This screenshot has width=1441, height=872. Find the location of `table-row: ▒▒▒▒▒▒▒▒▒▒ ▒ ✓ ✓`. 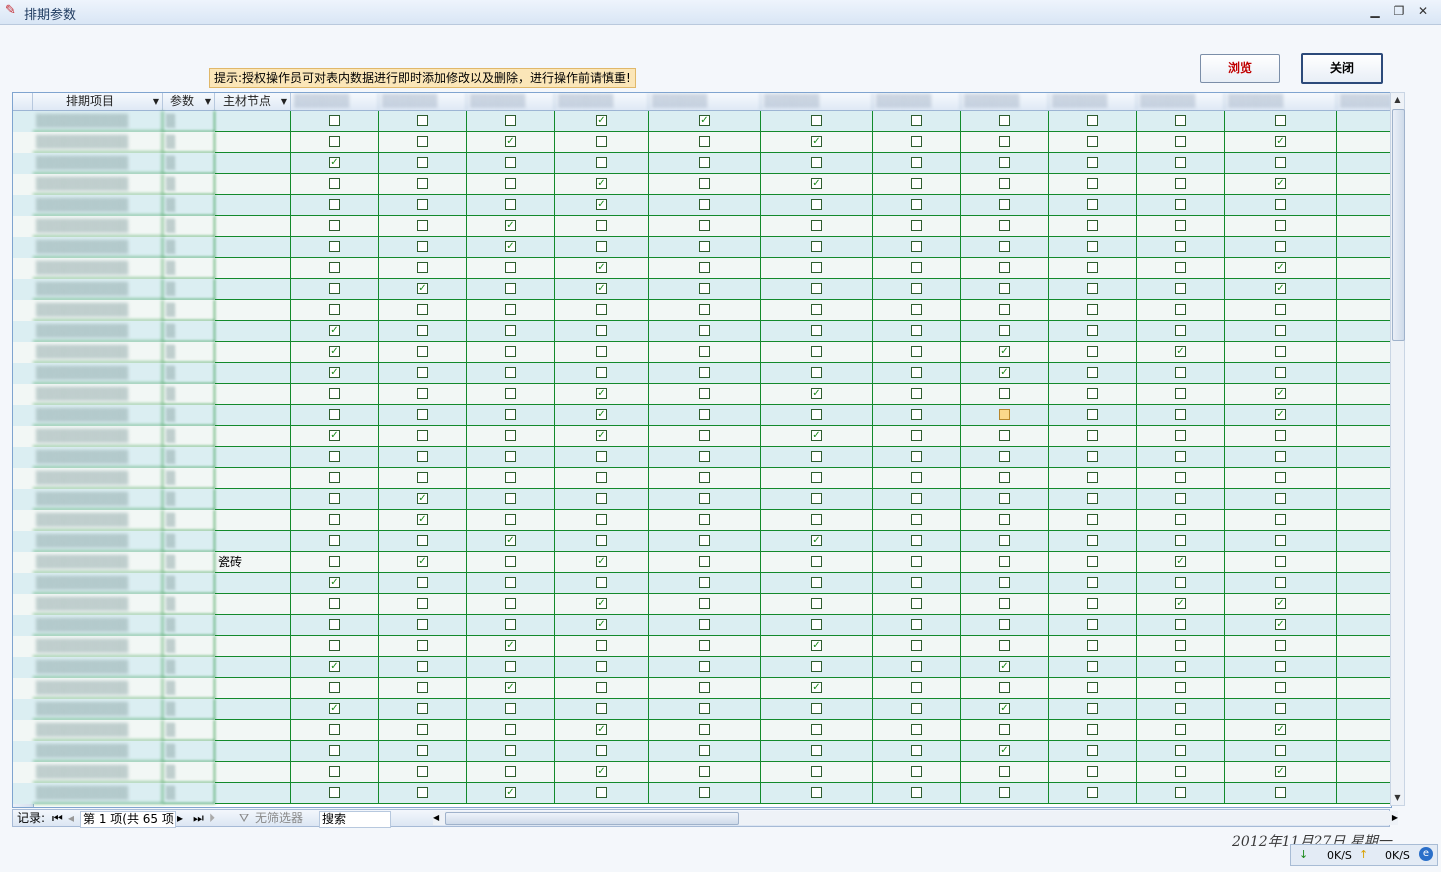

table-row: ▒▒▒▒▒▒▒▒▒▒ ▒ ✓ ✓ is located at coordinates (702, 373).